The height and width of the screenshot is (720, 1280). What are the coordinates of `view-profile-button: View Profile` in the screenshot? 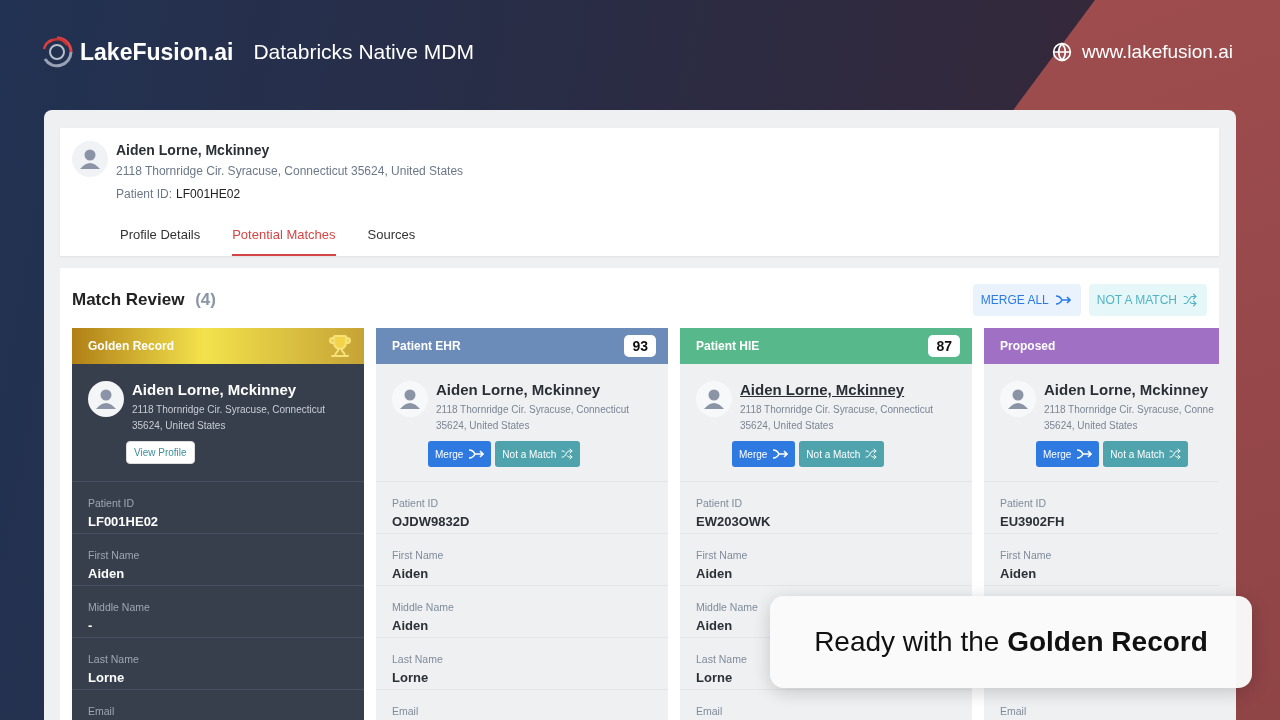 It's located at (160, 452).